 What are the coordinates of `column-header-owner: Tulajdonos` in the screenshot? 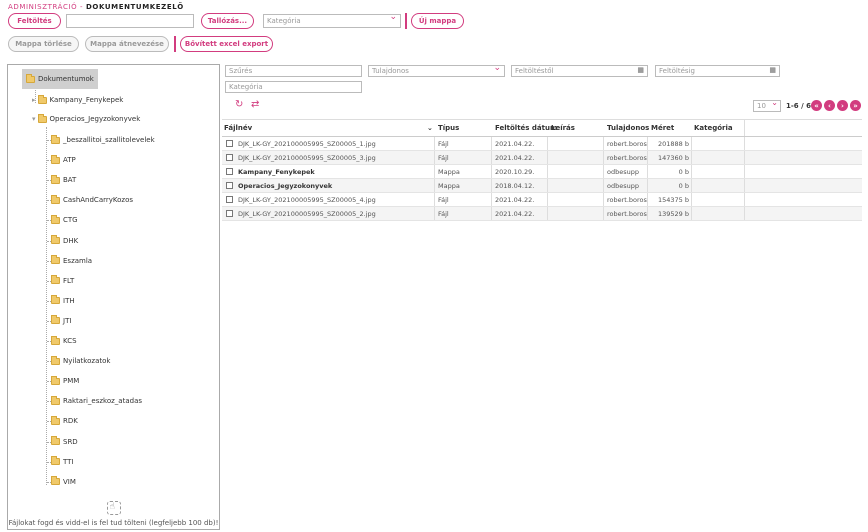 It's located at (628, 128).